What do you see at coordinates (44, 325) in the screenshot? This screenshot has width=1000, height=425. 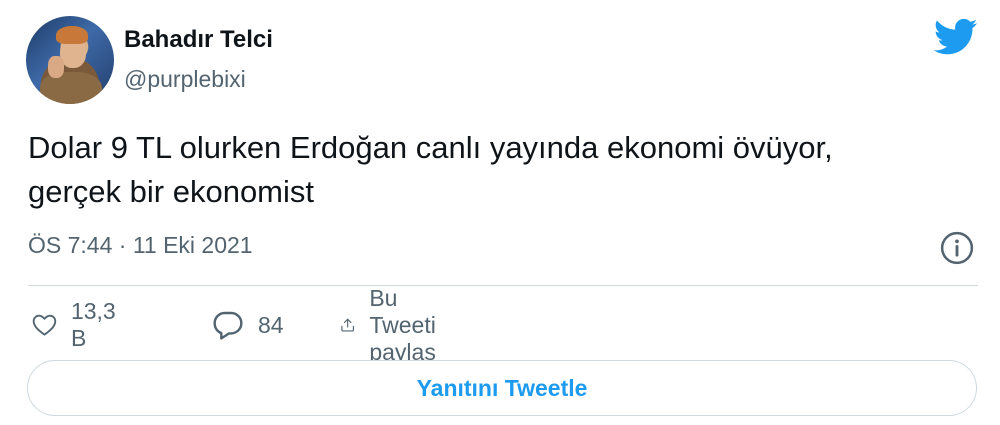 I see `heart-icon` at bounding box center [44, 325].